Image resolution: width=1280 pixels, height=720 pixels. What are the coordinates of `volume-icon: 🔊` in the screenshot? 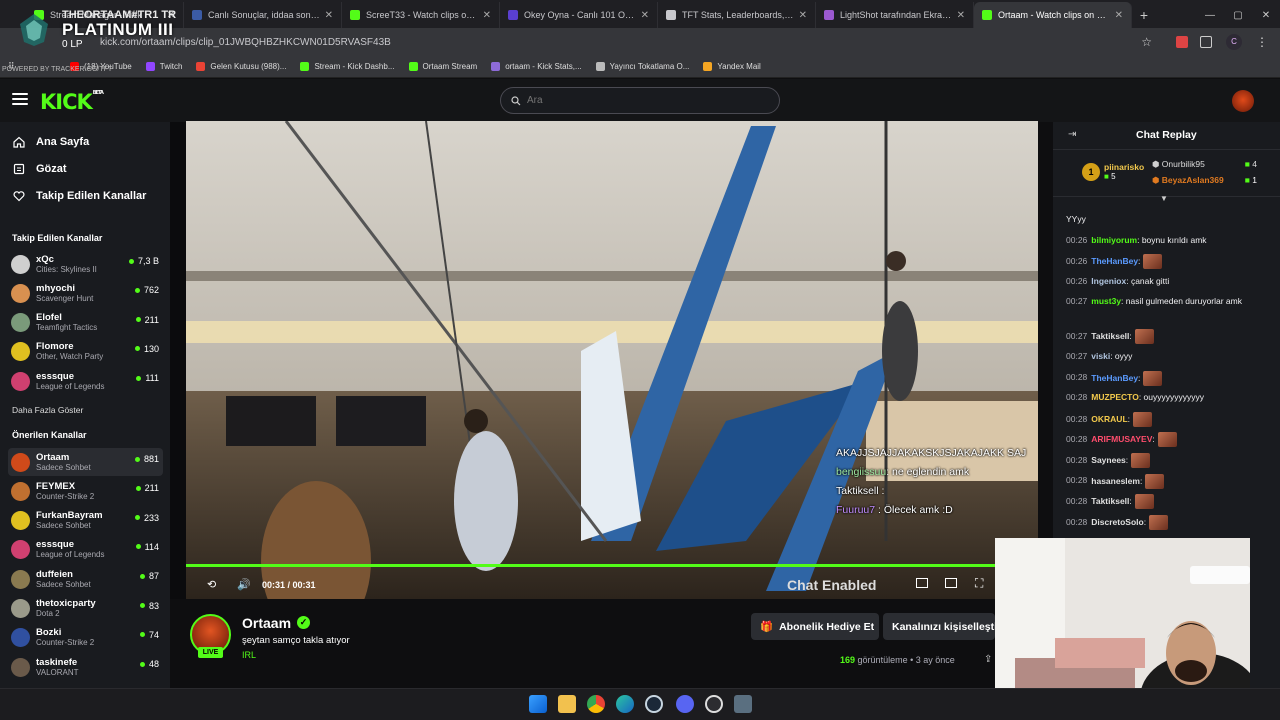 It's located at (244, 584).